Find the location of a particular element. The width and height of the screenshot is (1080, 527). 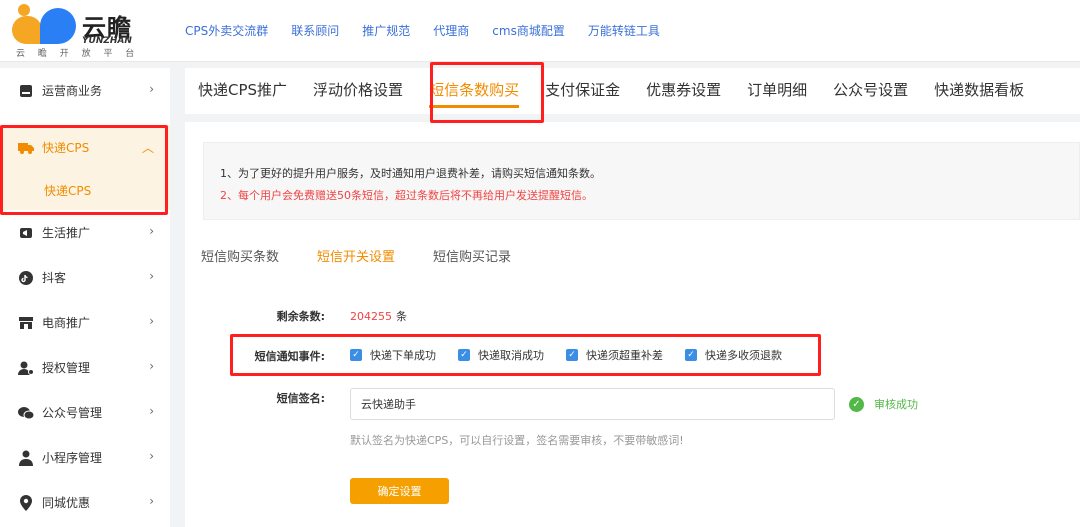

highlight-box-tab is located at coordinates (487, 92).